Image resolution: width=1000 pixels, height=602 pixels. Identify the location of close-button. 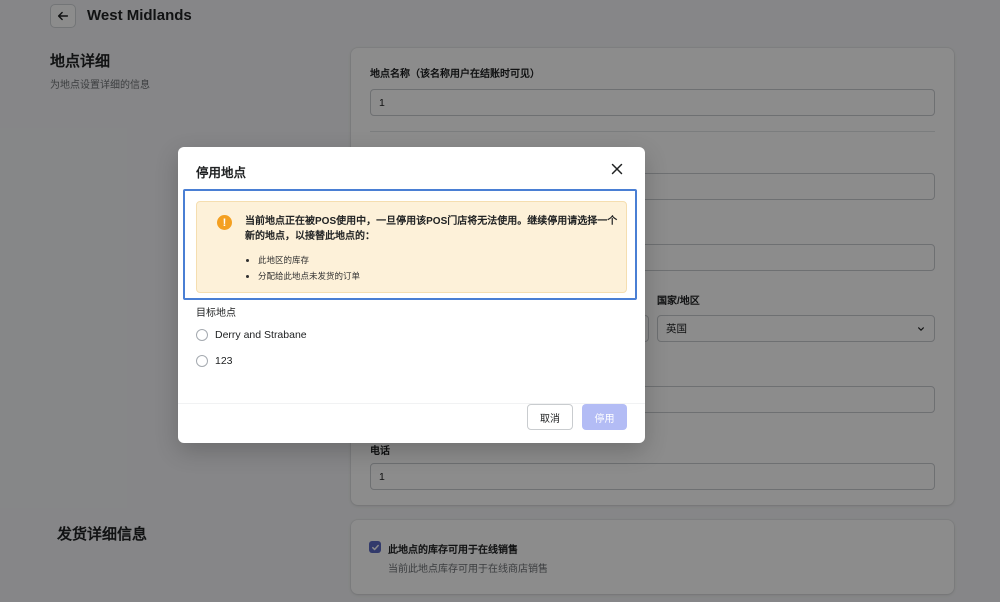
(617, 169).